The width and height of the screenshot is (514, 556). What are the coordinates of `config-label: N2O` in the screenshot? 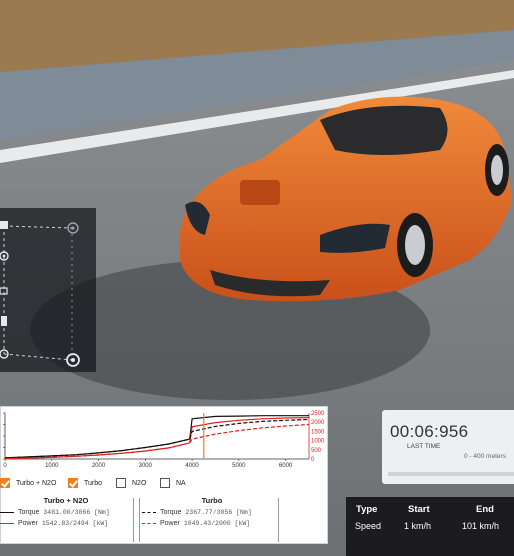 It's located at (139, 483).